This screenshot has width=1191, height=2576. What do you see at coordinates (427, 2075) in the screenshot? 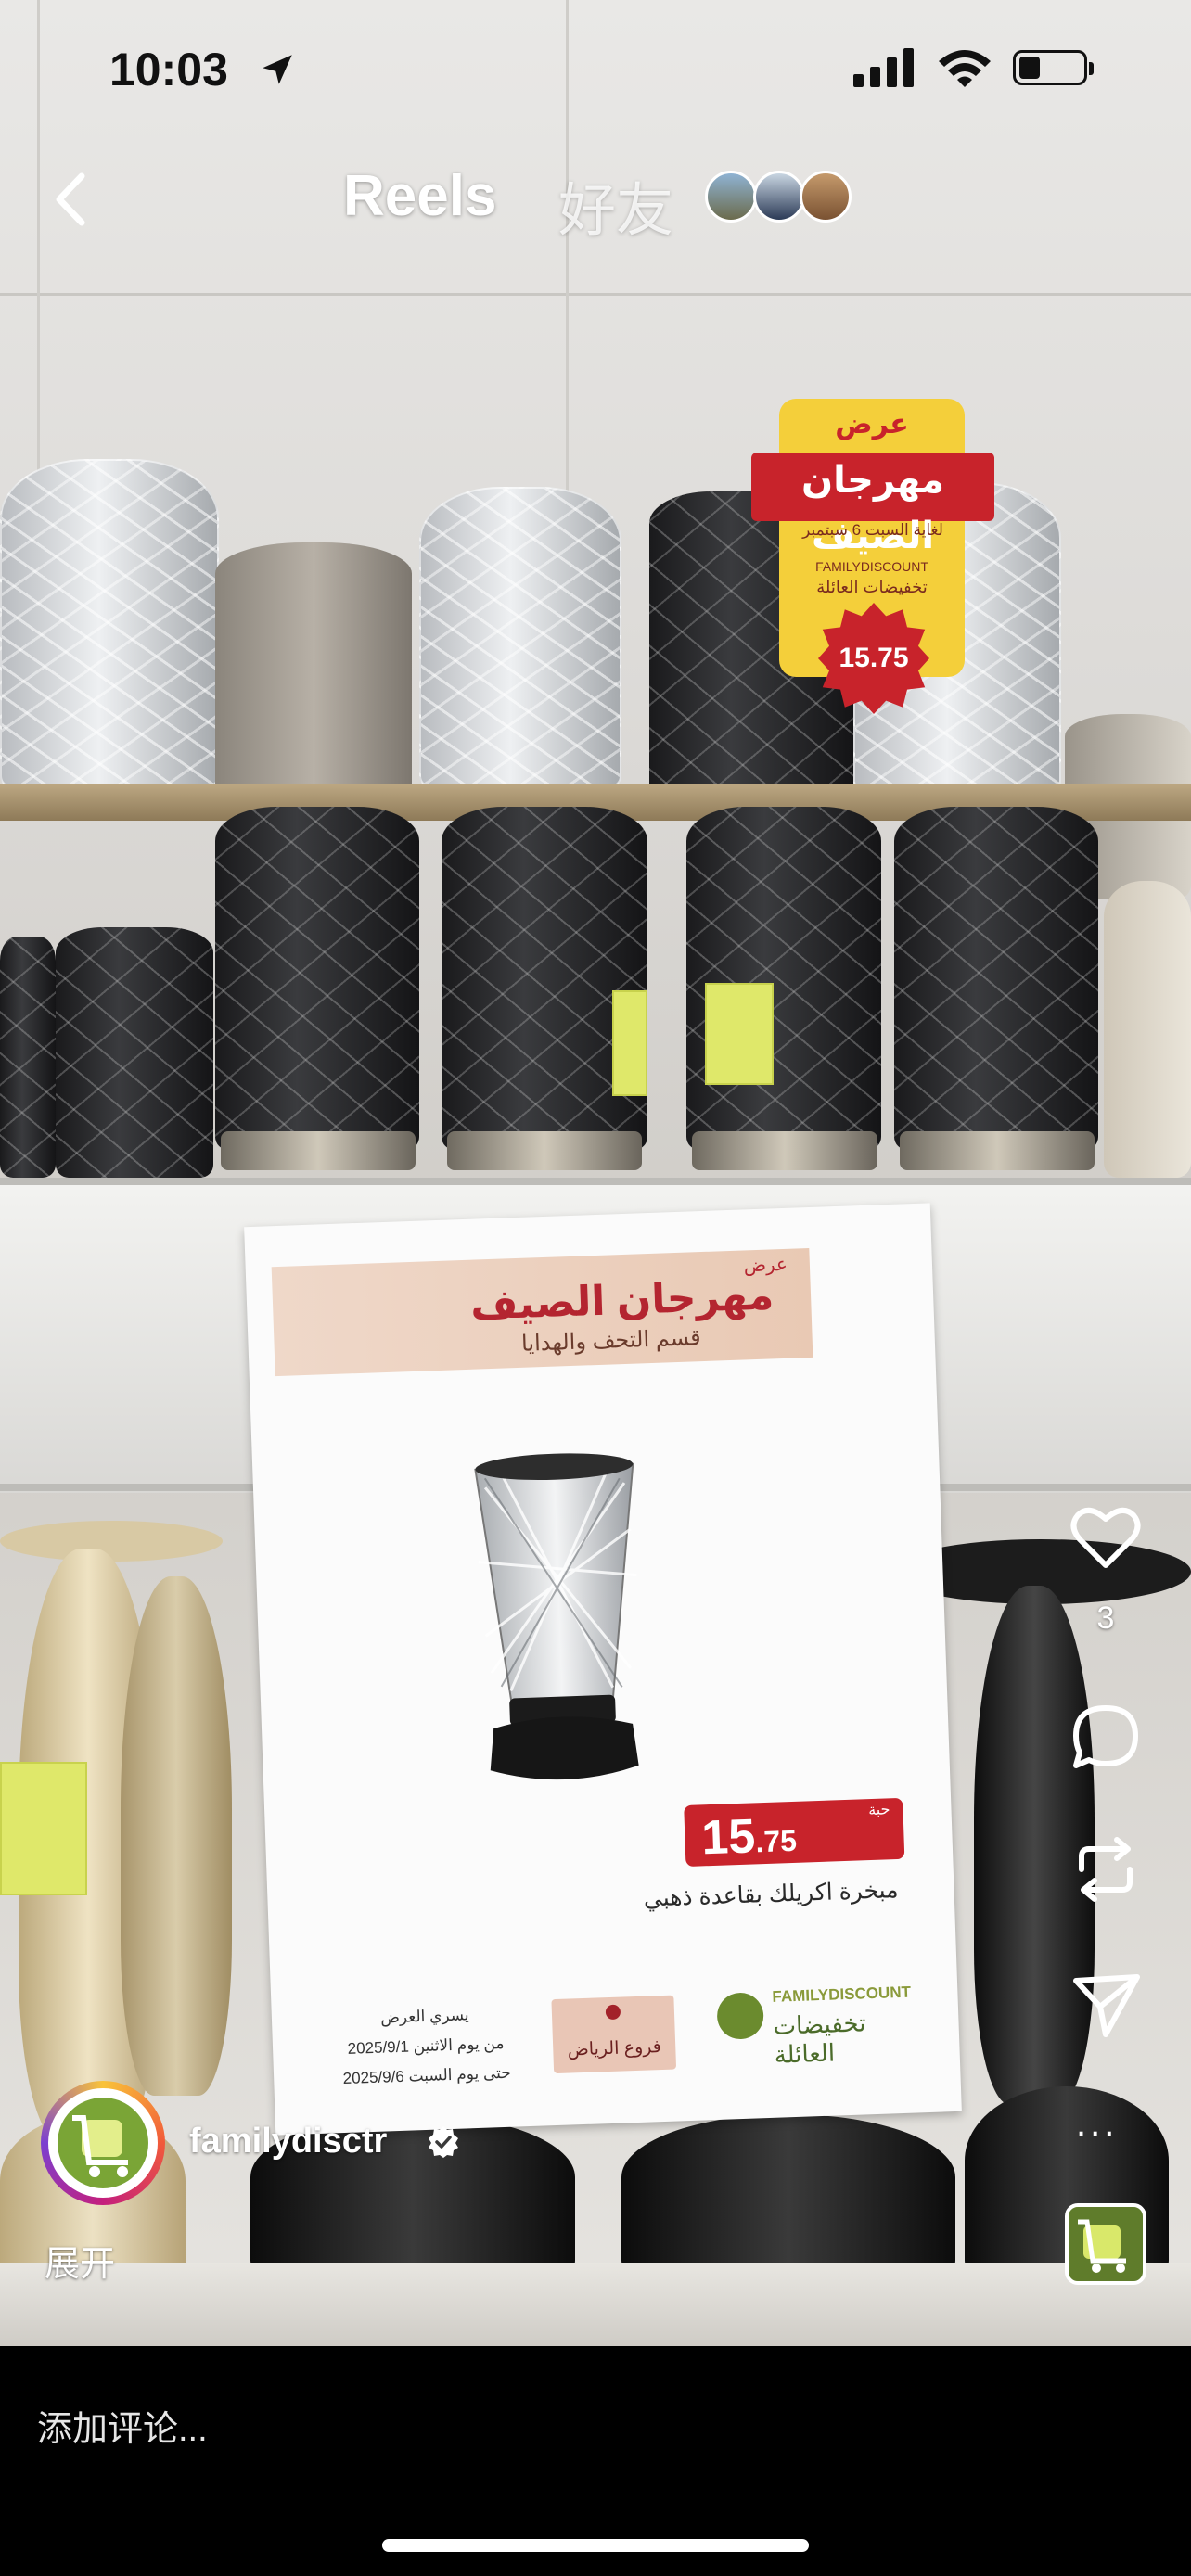
I see `poster-date-to: حتى يوم السبت 2025/9/6` at bounding box center [427, 2075].